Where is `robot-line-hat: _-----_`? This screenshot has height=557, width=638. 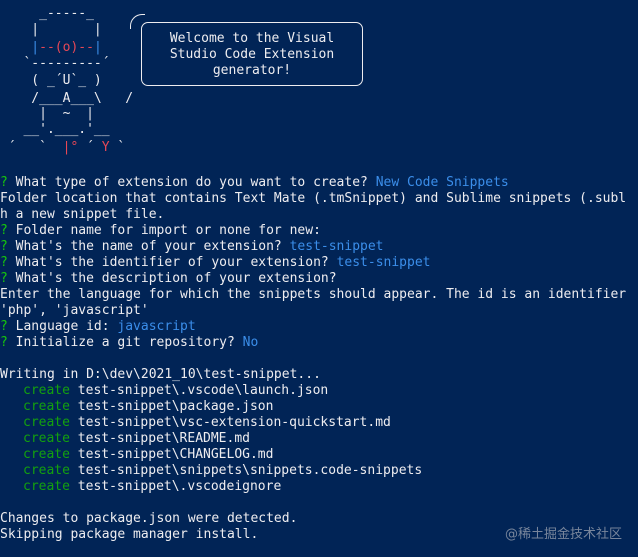 robot-line-hat: _-----_ is located at coordinates (47, 13).